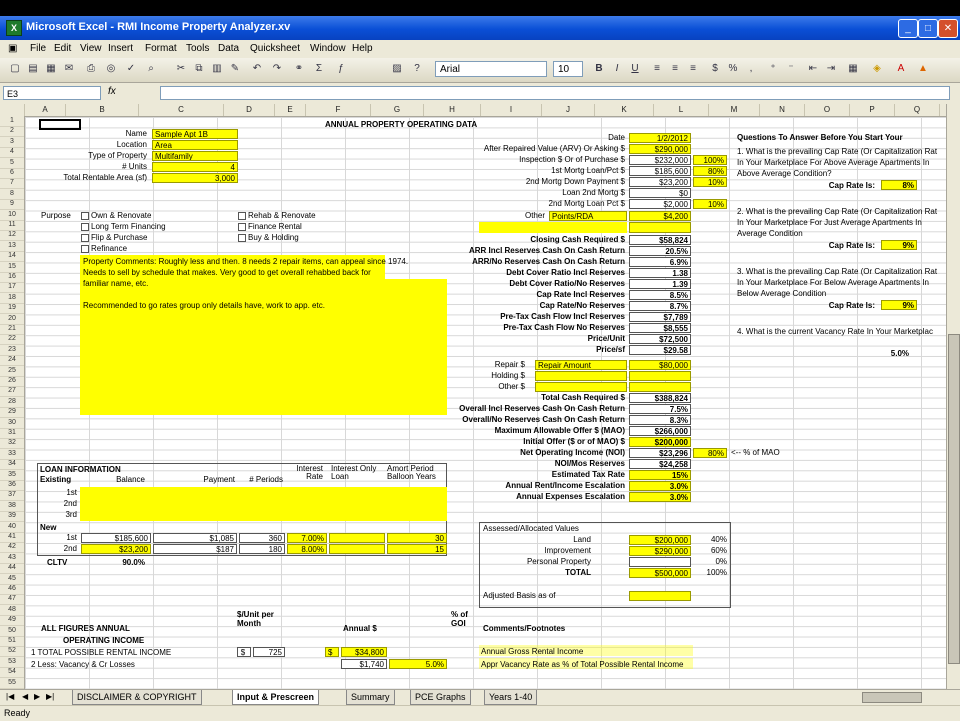 The image size is (960, 721). I want to click on decrease-indent-icon: ⇤, so click(813, 69).